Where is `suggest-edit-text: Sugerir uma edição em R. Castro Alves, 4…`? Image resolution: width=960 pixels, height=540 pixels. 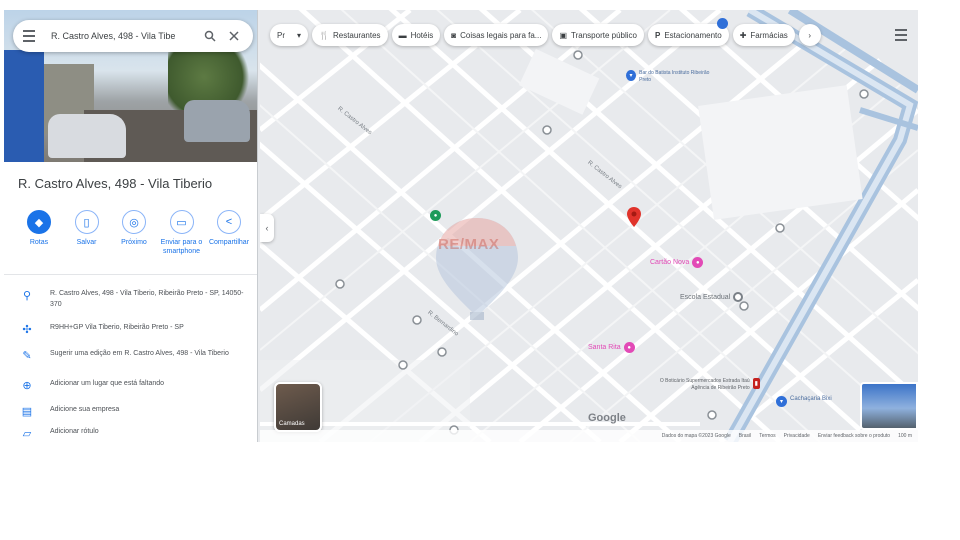 suggest-edit-text: Sugerir uma edição em R. Castro Alves, 4… is located at coordinates (139, 353).